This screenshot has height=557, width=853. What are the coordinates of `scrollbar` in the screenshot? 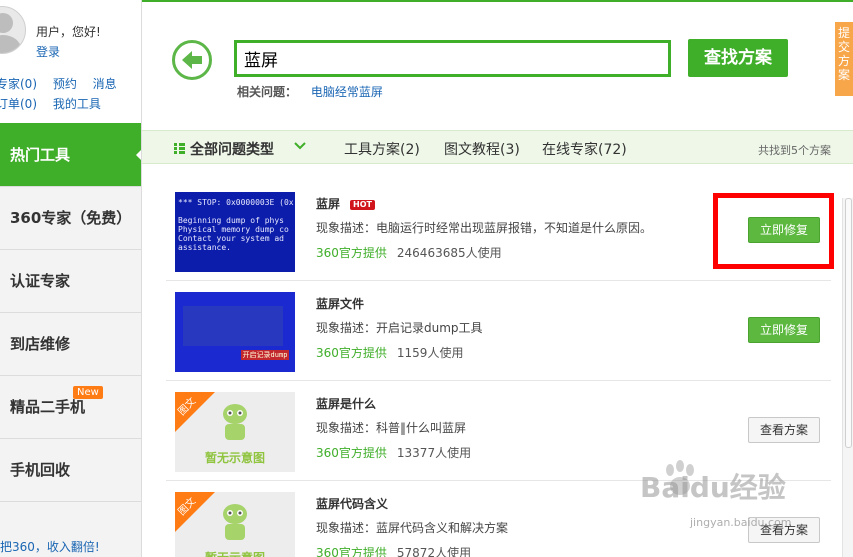 It's located at (847, 377).